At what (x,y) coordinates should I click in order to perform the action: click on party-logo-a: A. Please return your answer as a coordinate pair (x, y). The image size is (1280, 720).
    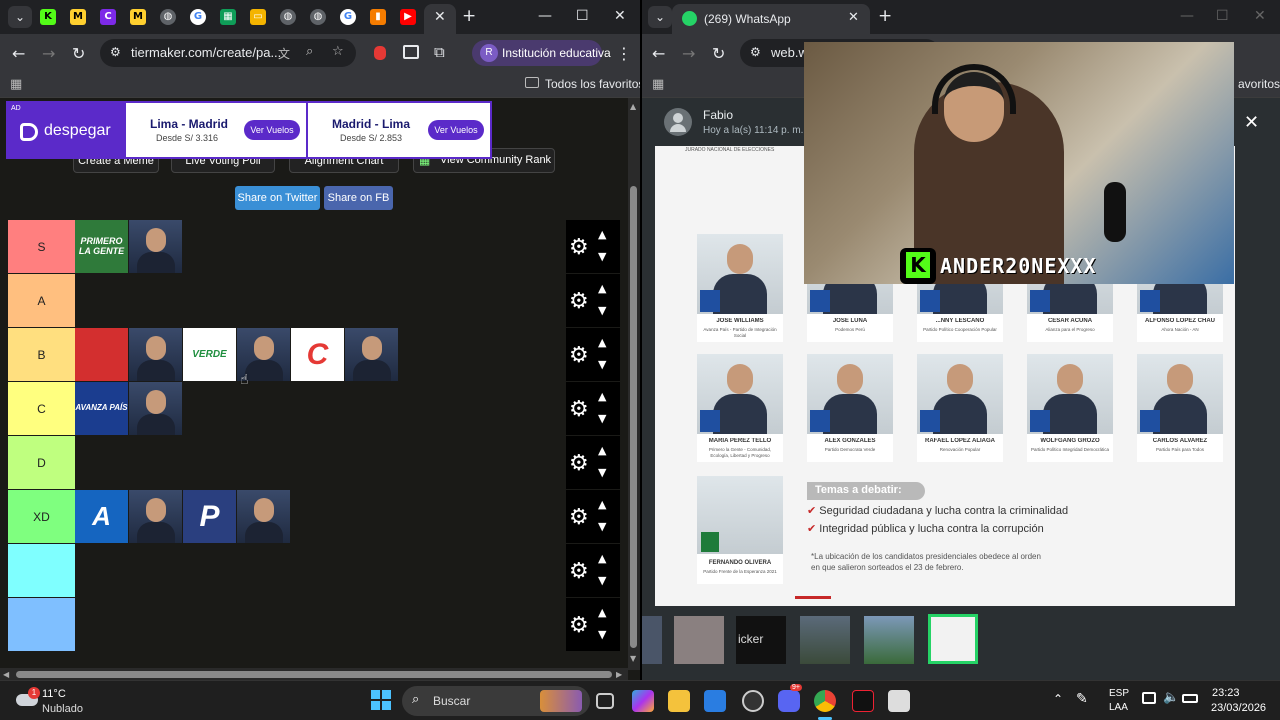
    Looking at the image, I should click on (101, 516).